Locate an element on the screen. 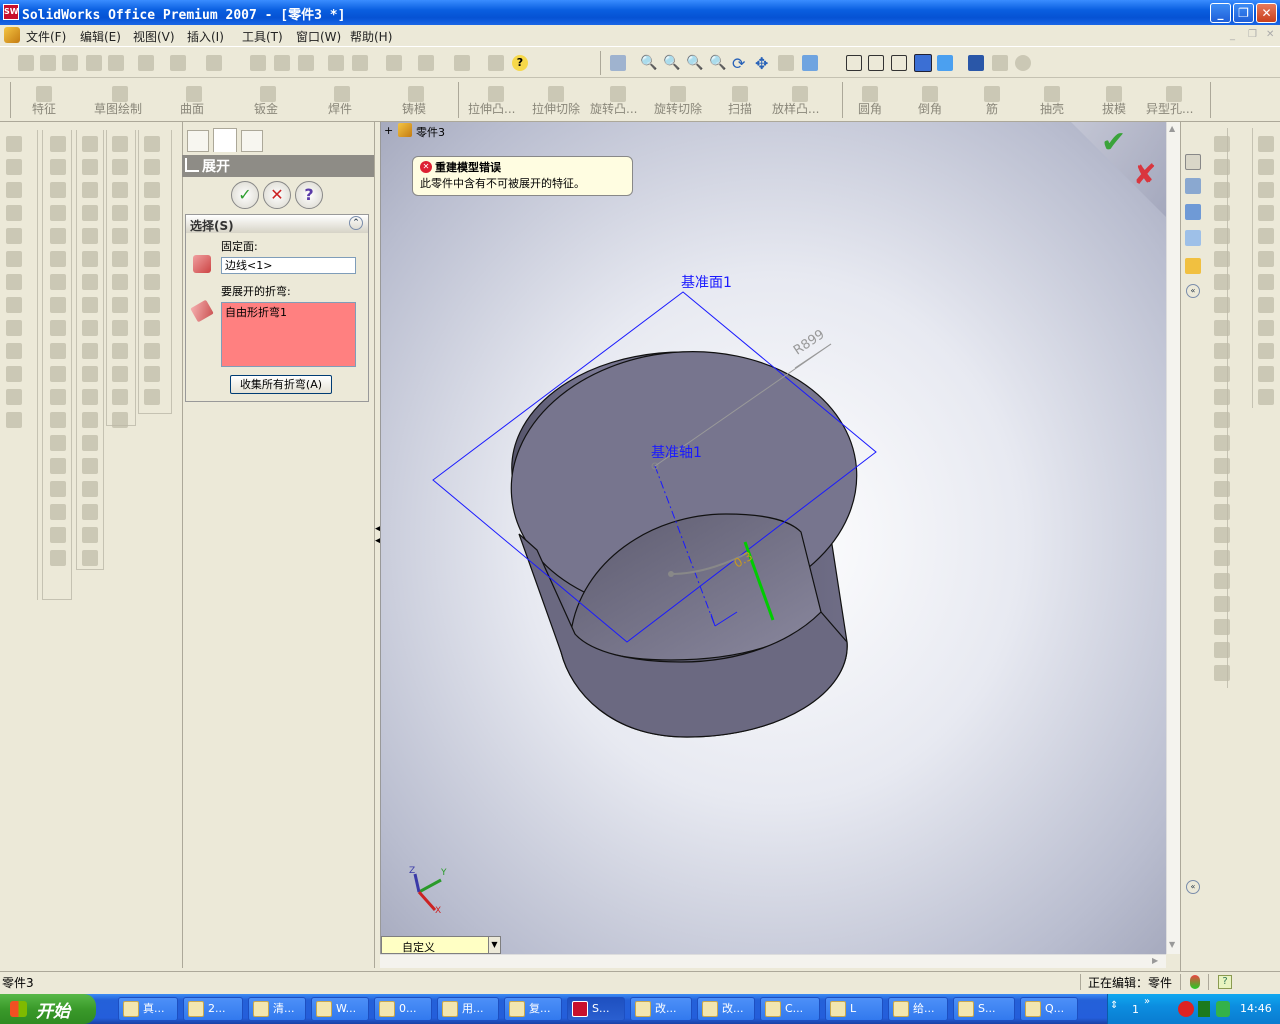 This screenshot has height=1024, width=1280. collapse-chevron-icon: ⌃ is located at coordinates (356, 223).